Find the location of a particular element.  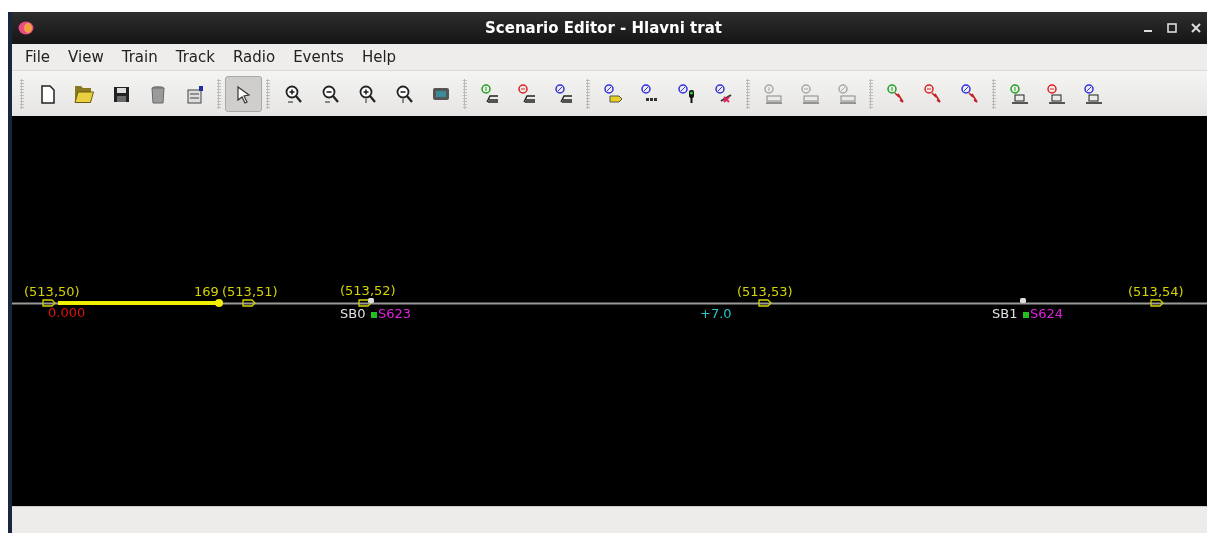

menu-item: Events is located at coordinates (318, 57).